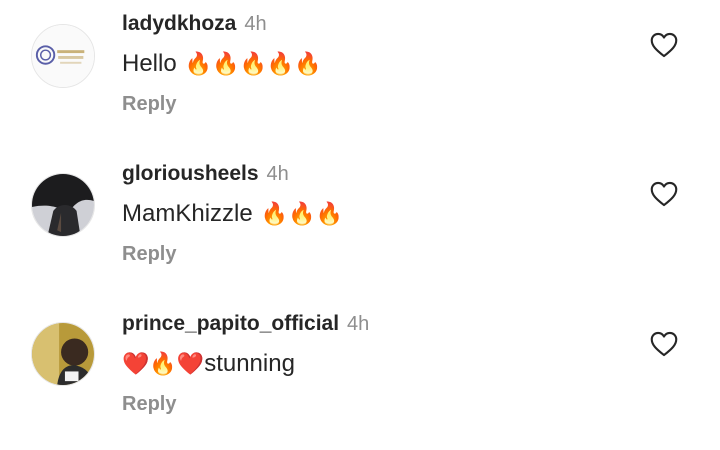 The width and height of the screenshot is (720, 450). I want to click on username-label: prince_papito_official, so click(230, 323).